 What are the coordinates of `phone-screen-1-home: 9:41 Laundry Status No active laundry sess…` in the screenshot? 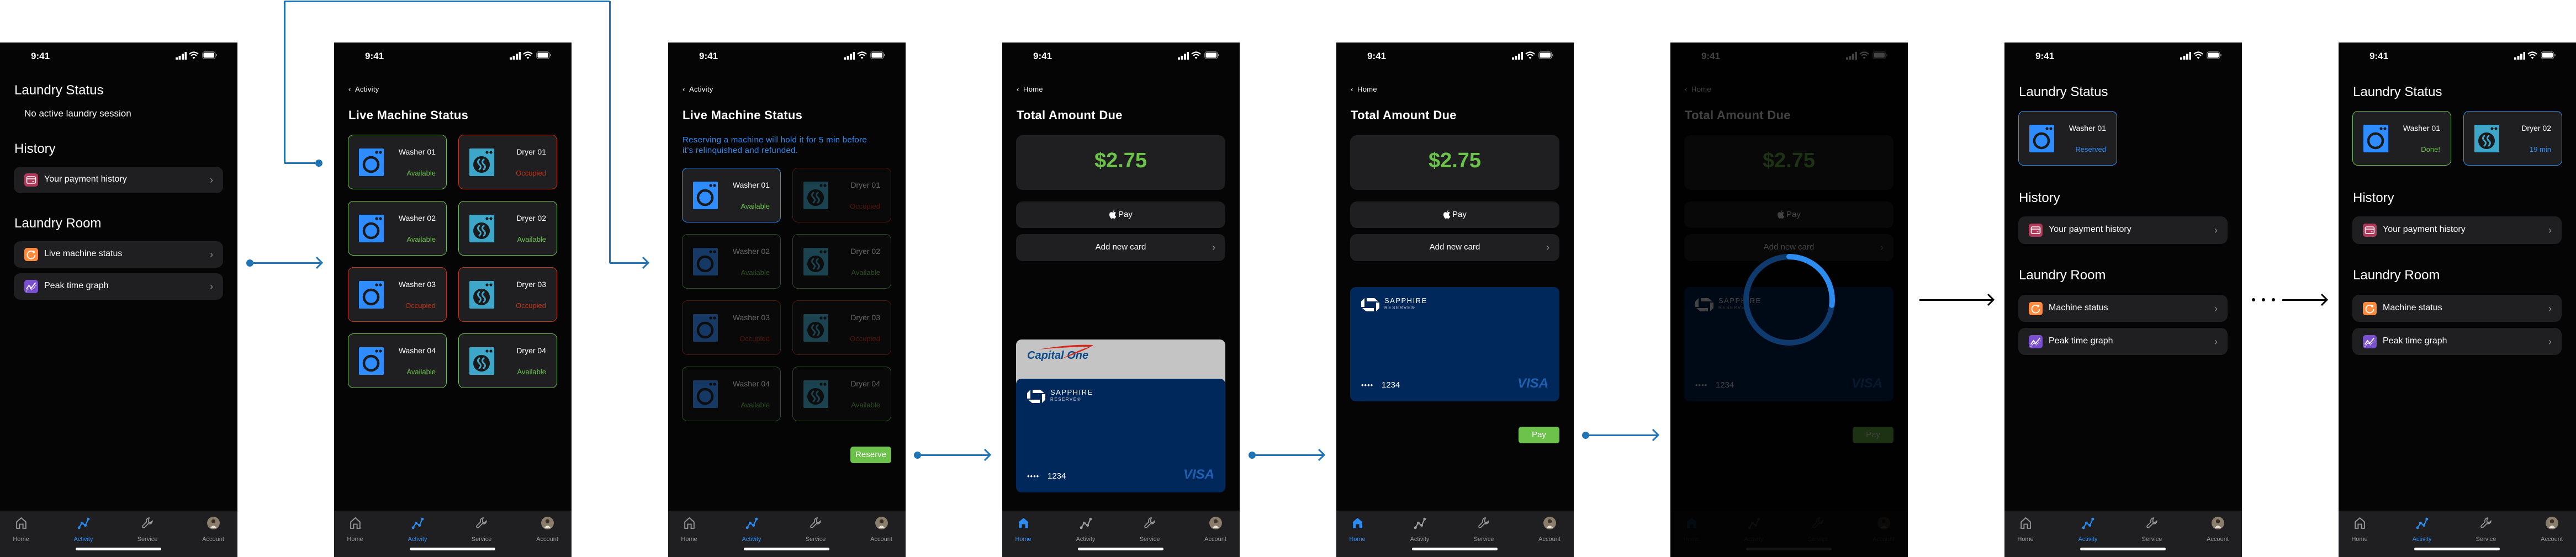 It's located at (118, 300).